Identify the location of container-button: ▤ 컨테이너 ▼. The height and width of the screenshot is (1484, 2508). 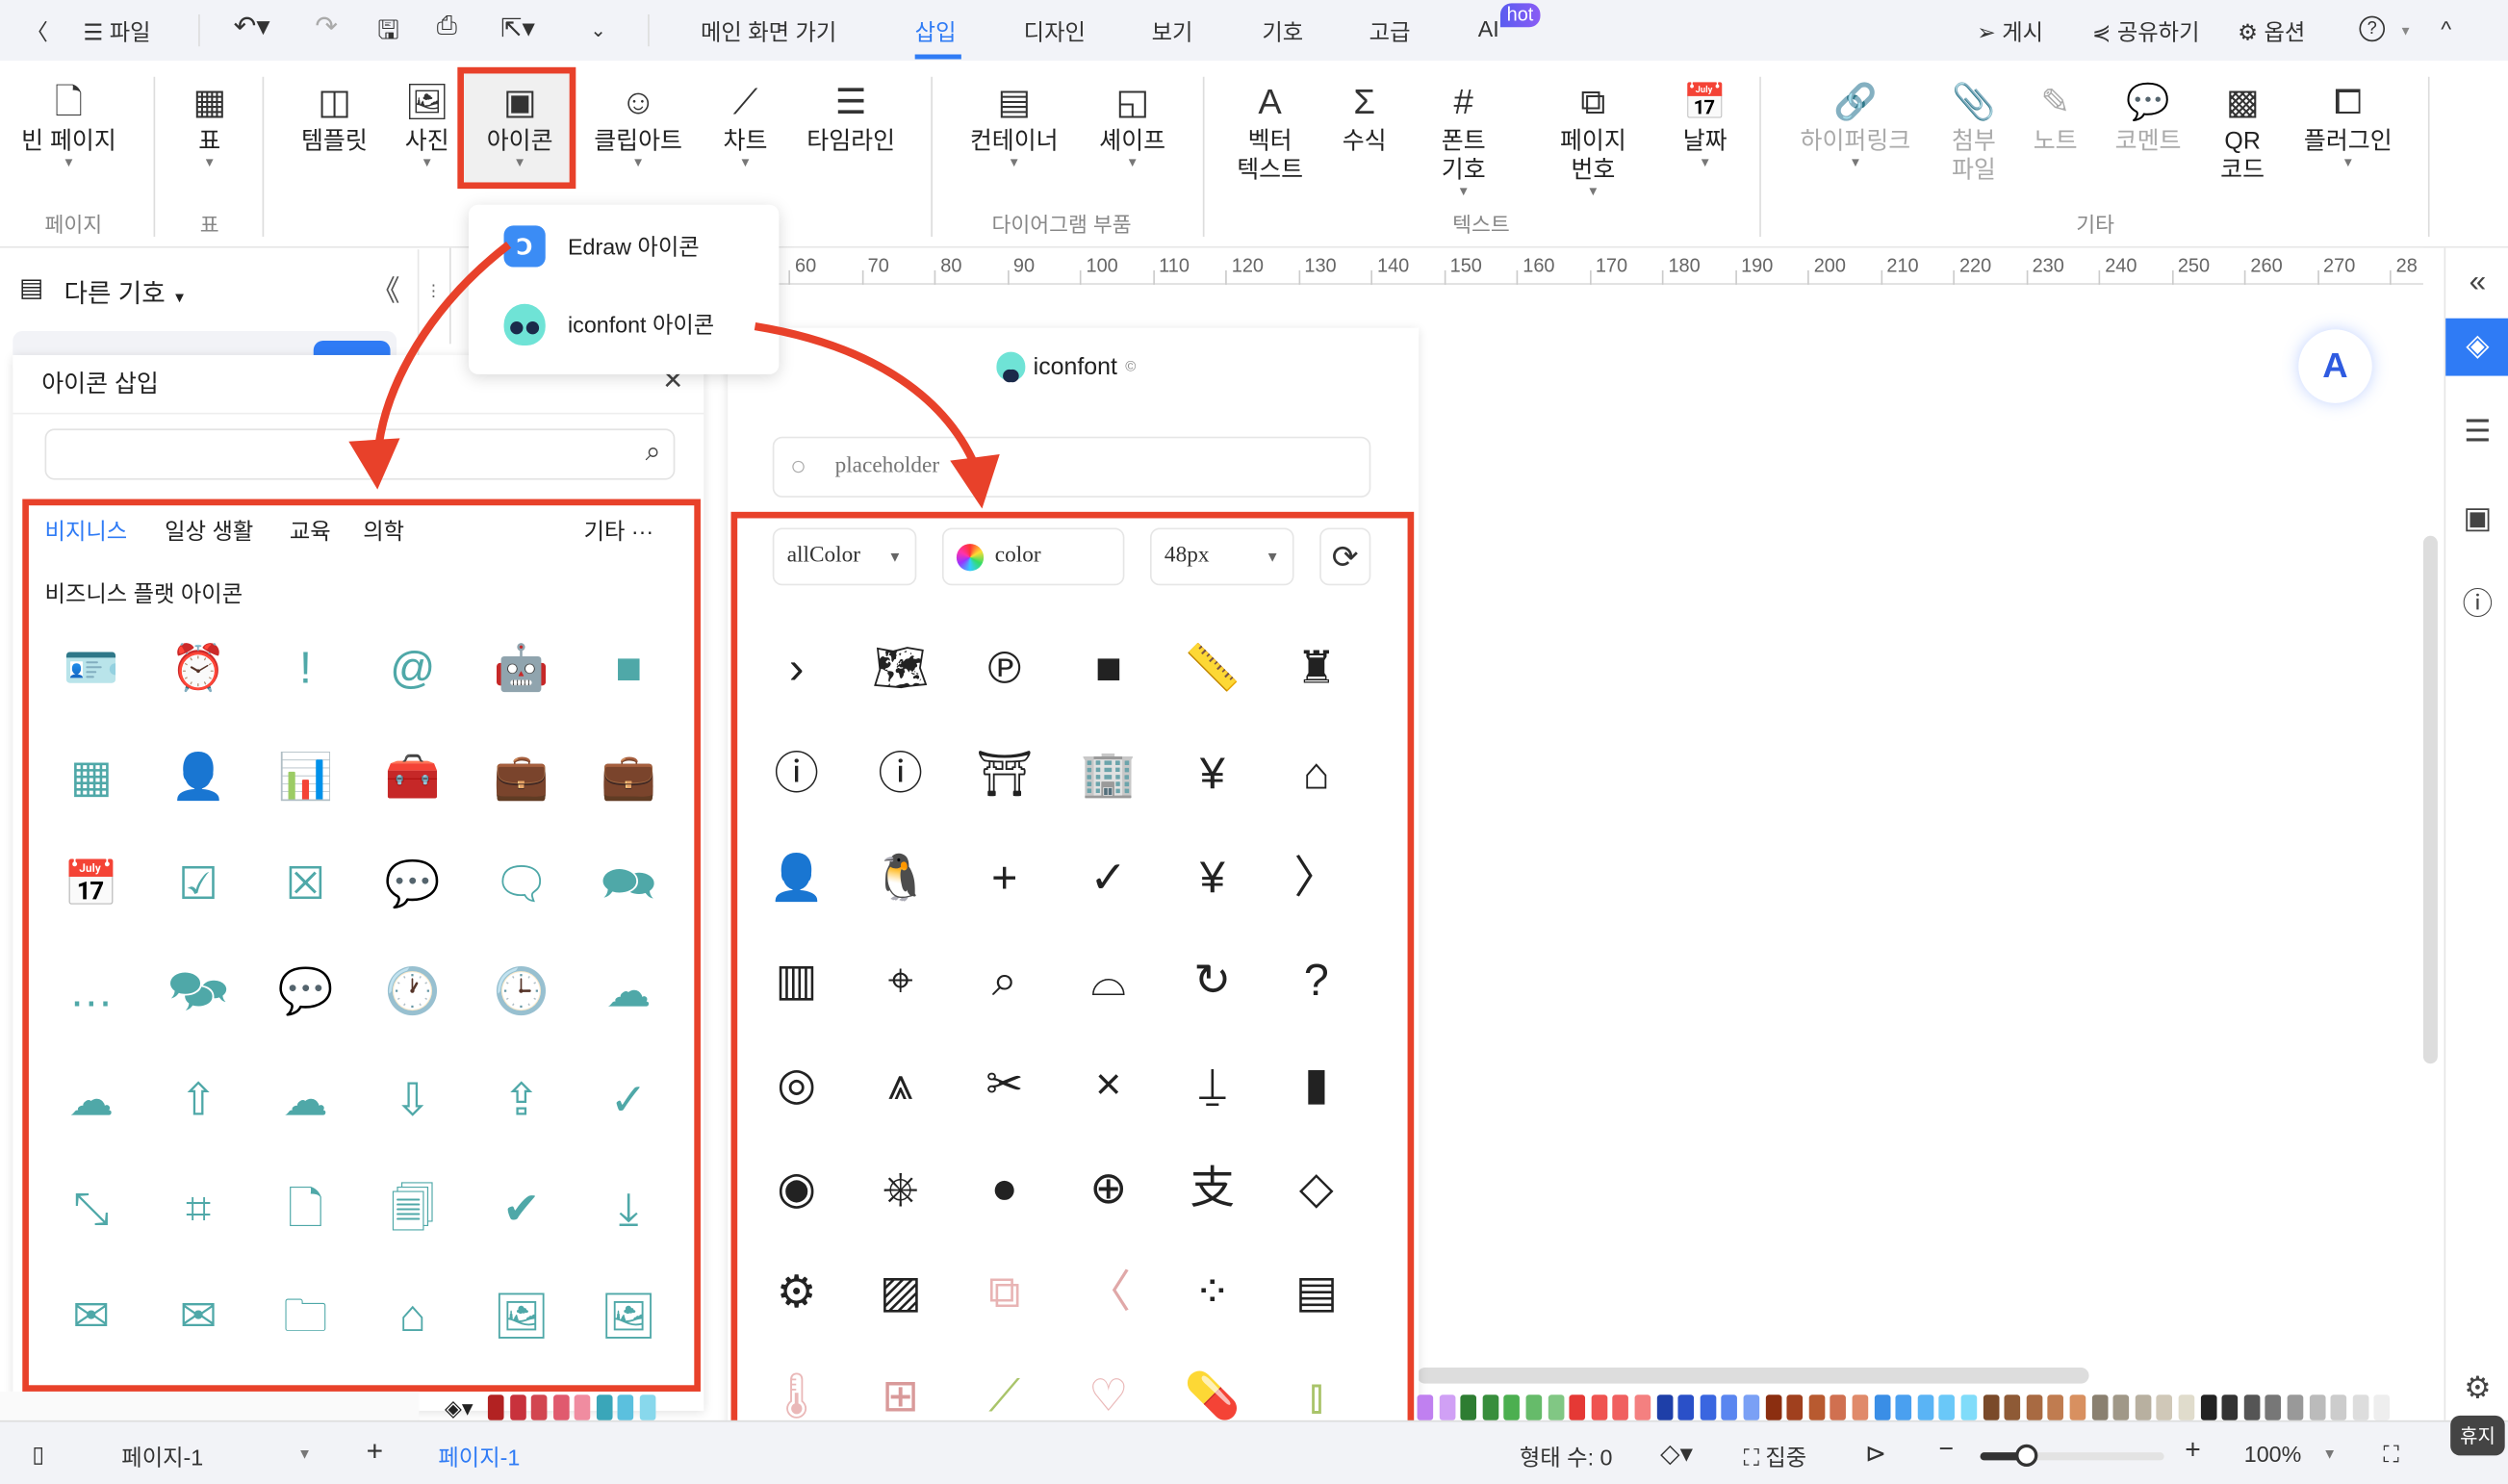
(1014, 125).